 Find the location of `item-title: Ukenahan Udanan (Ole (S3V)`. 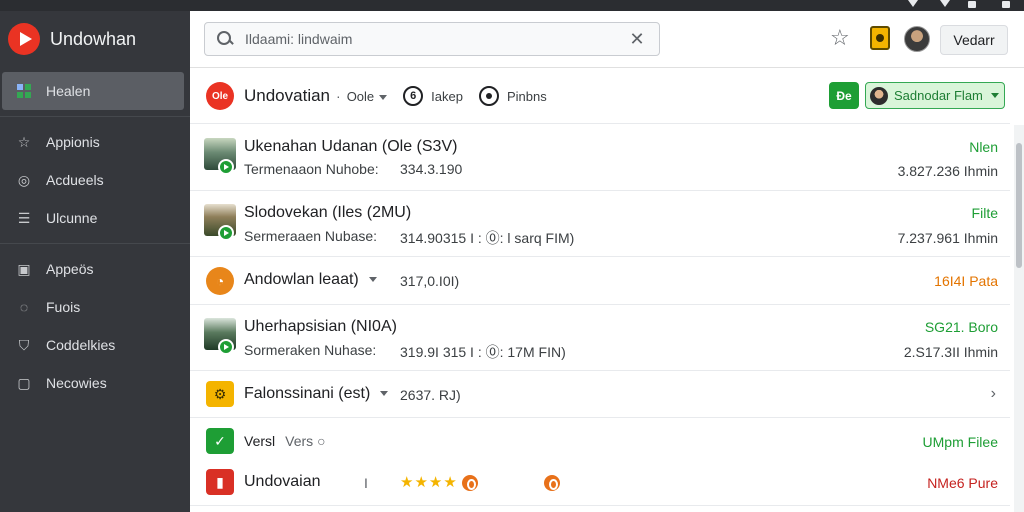

item-title: Ukenahan Udanan (Ole (S3V) is located at coordinates (351, 146).